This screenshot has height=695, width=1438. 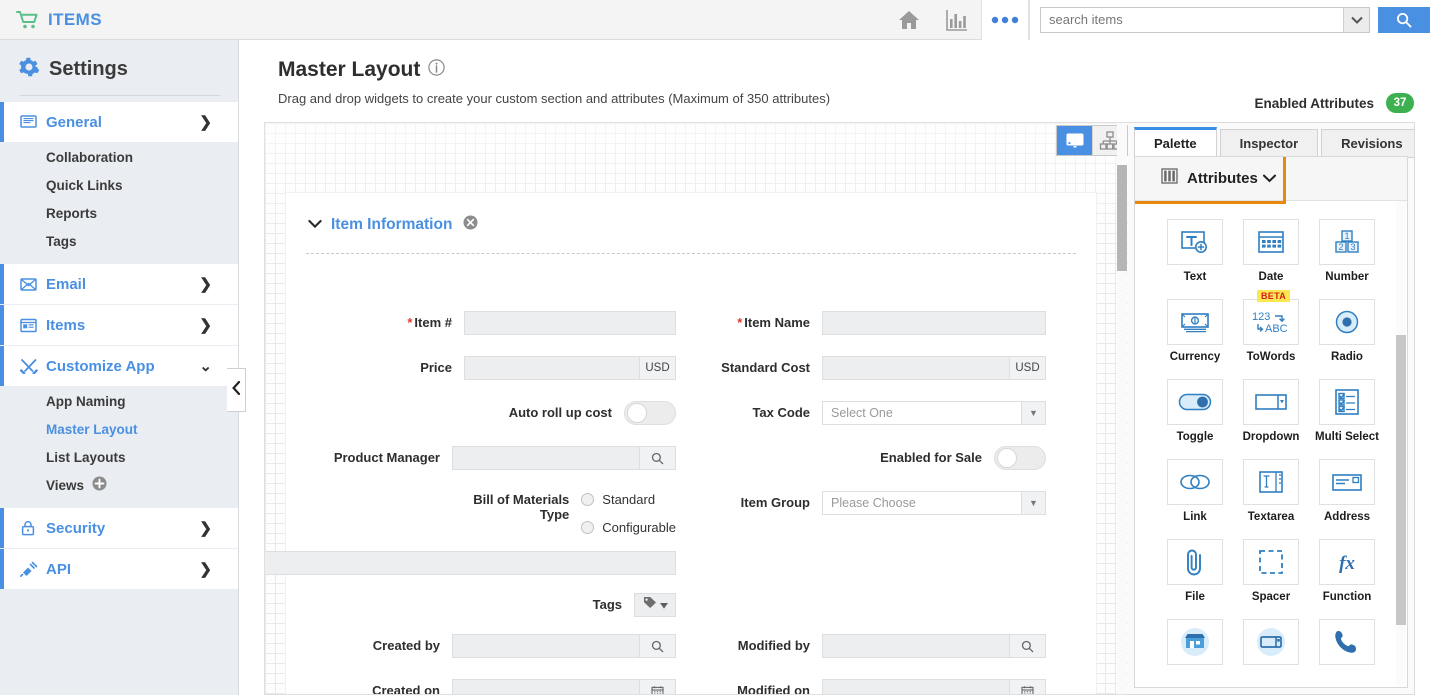 What do you see at coordinates (1192, 19) in the screenshot?
I see `search-input` at bounding box center [1192, 19].